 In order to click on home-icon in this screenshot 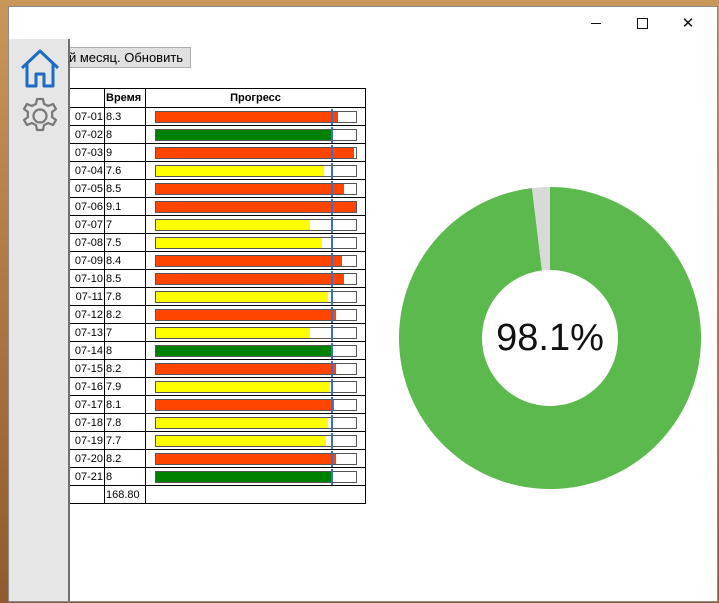, I will do `click(40, 68)`.